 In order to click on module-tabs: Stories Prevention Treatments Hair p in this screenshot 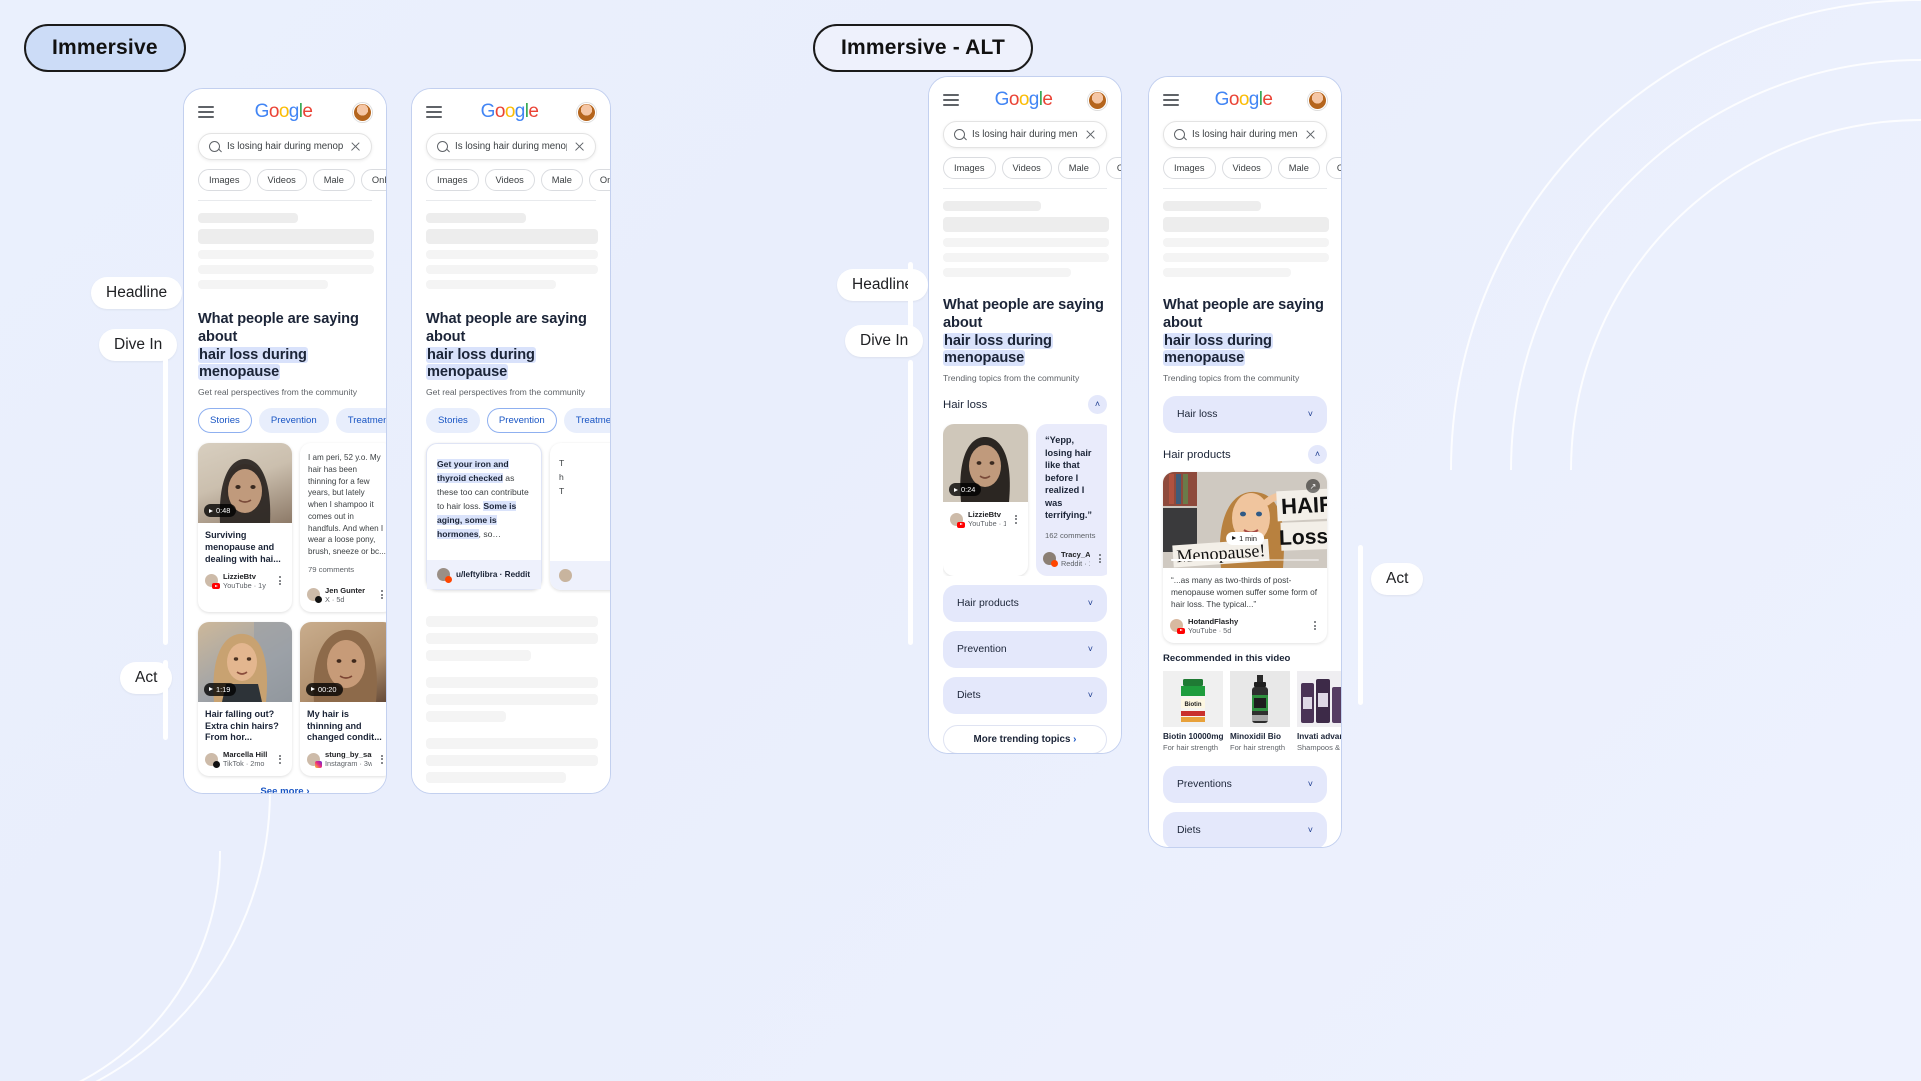, I will do `click(292, 421)`.